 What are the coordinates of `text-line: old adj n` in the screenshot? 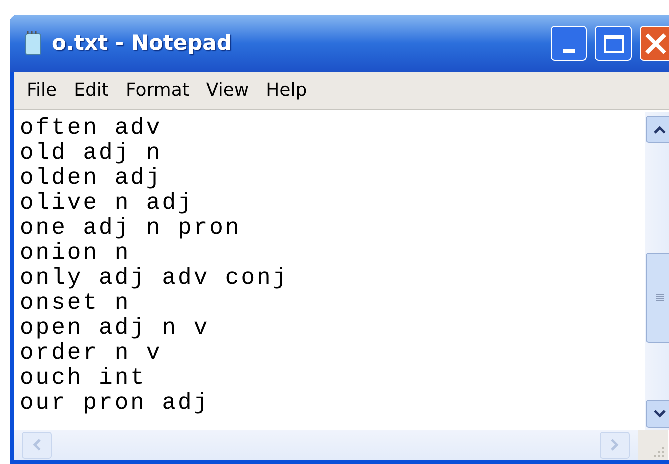 It's located at (92, 153).